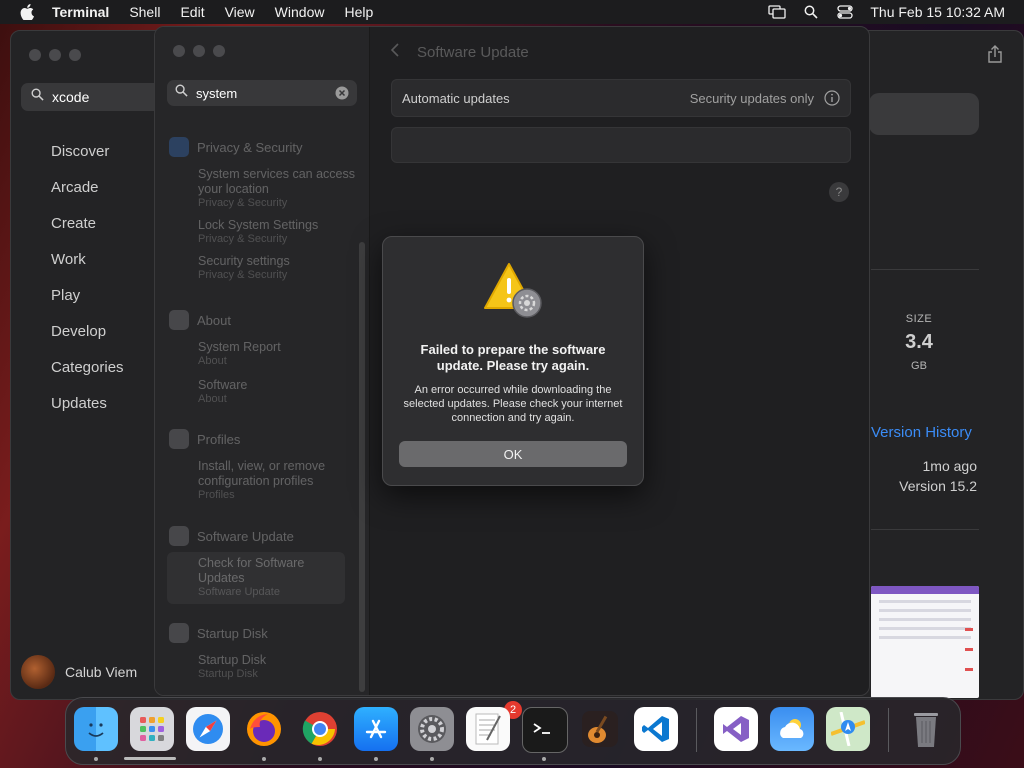  I want to click on account-button: Calub Viem, so click(79, 672).